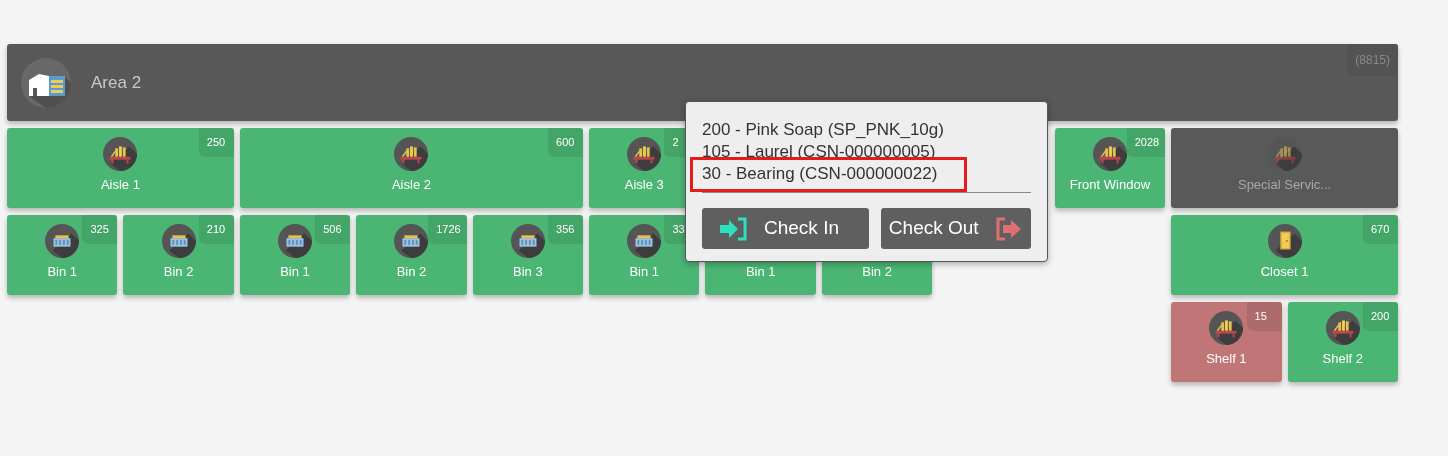 Image resolution: width=1448 pixels, height=456 pixels. What do you see at coordinates (1284, 240) in the screenshot?
I see `door-icon` at bounding box center [1284, 240].